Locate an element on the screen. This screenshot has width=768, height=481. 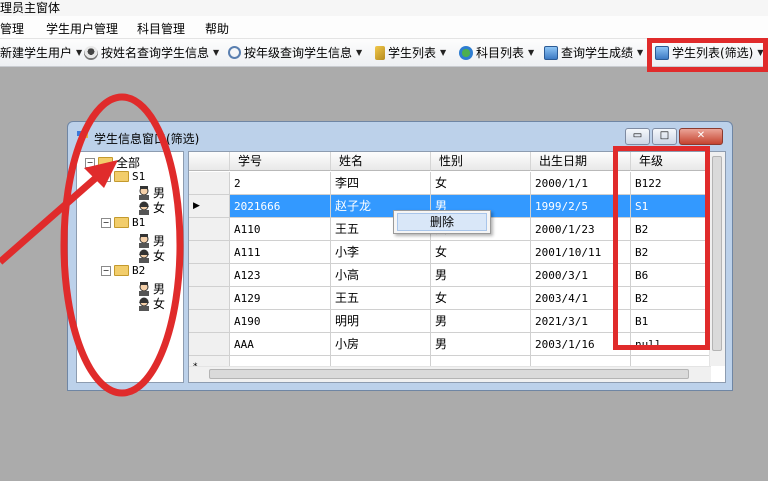
tree-node-label: B2 is located at coordinates (139, 270).